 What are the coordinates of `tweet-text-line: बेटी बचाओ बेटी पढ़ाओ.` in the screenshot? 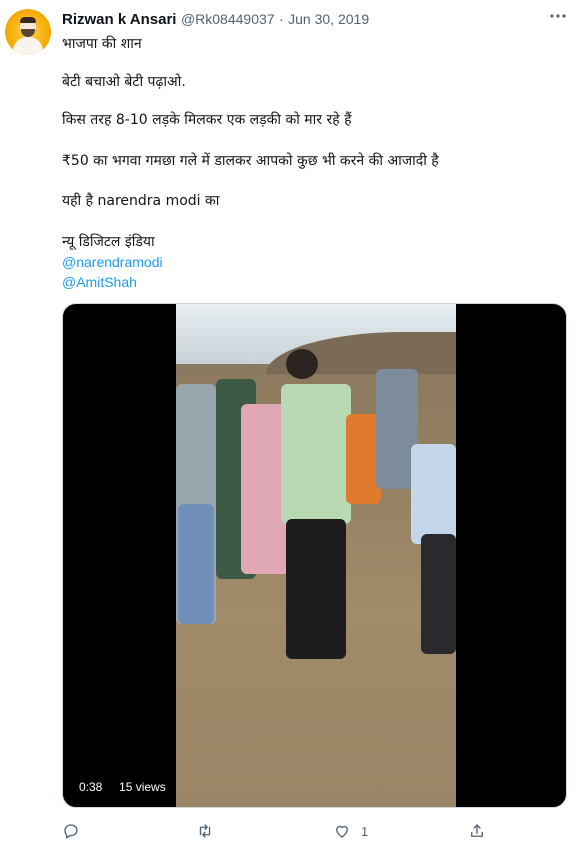 It's located at (124, 82).